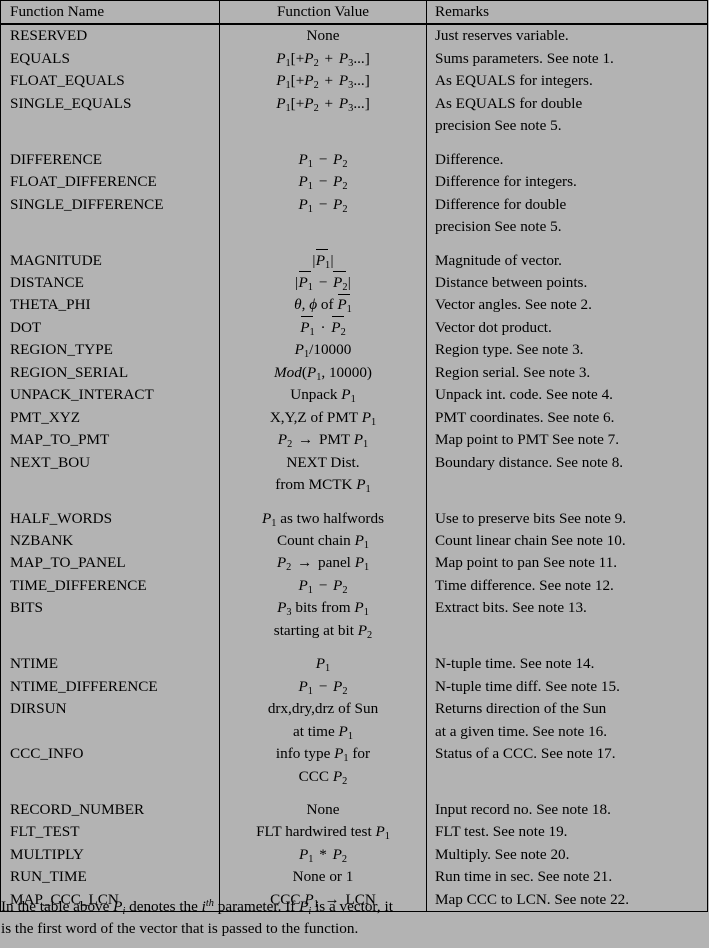 Image resolution: width=709 pixels, height=948 pixels. Describe the element at coordinates (323, 350) in the screenshot. I see `cell-function-value: P1/10000` at that location.